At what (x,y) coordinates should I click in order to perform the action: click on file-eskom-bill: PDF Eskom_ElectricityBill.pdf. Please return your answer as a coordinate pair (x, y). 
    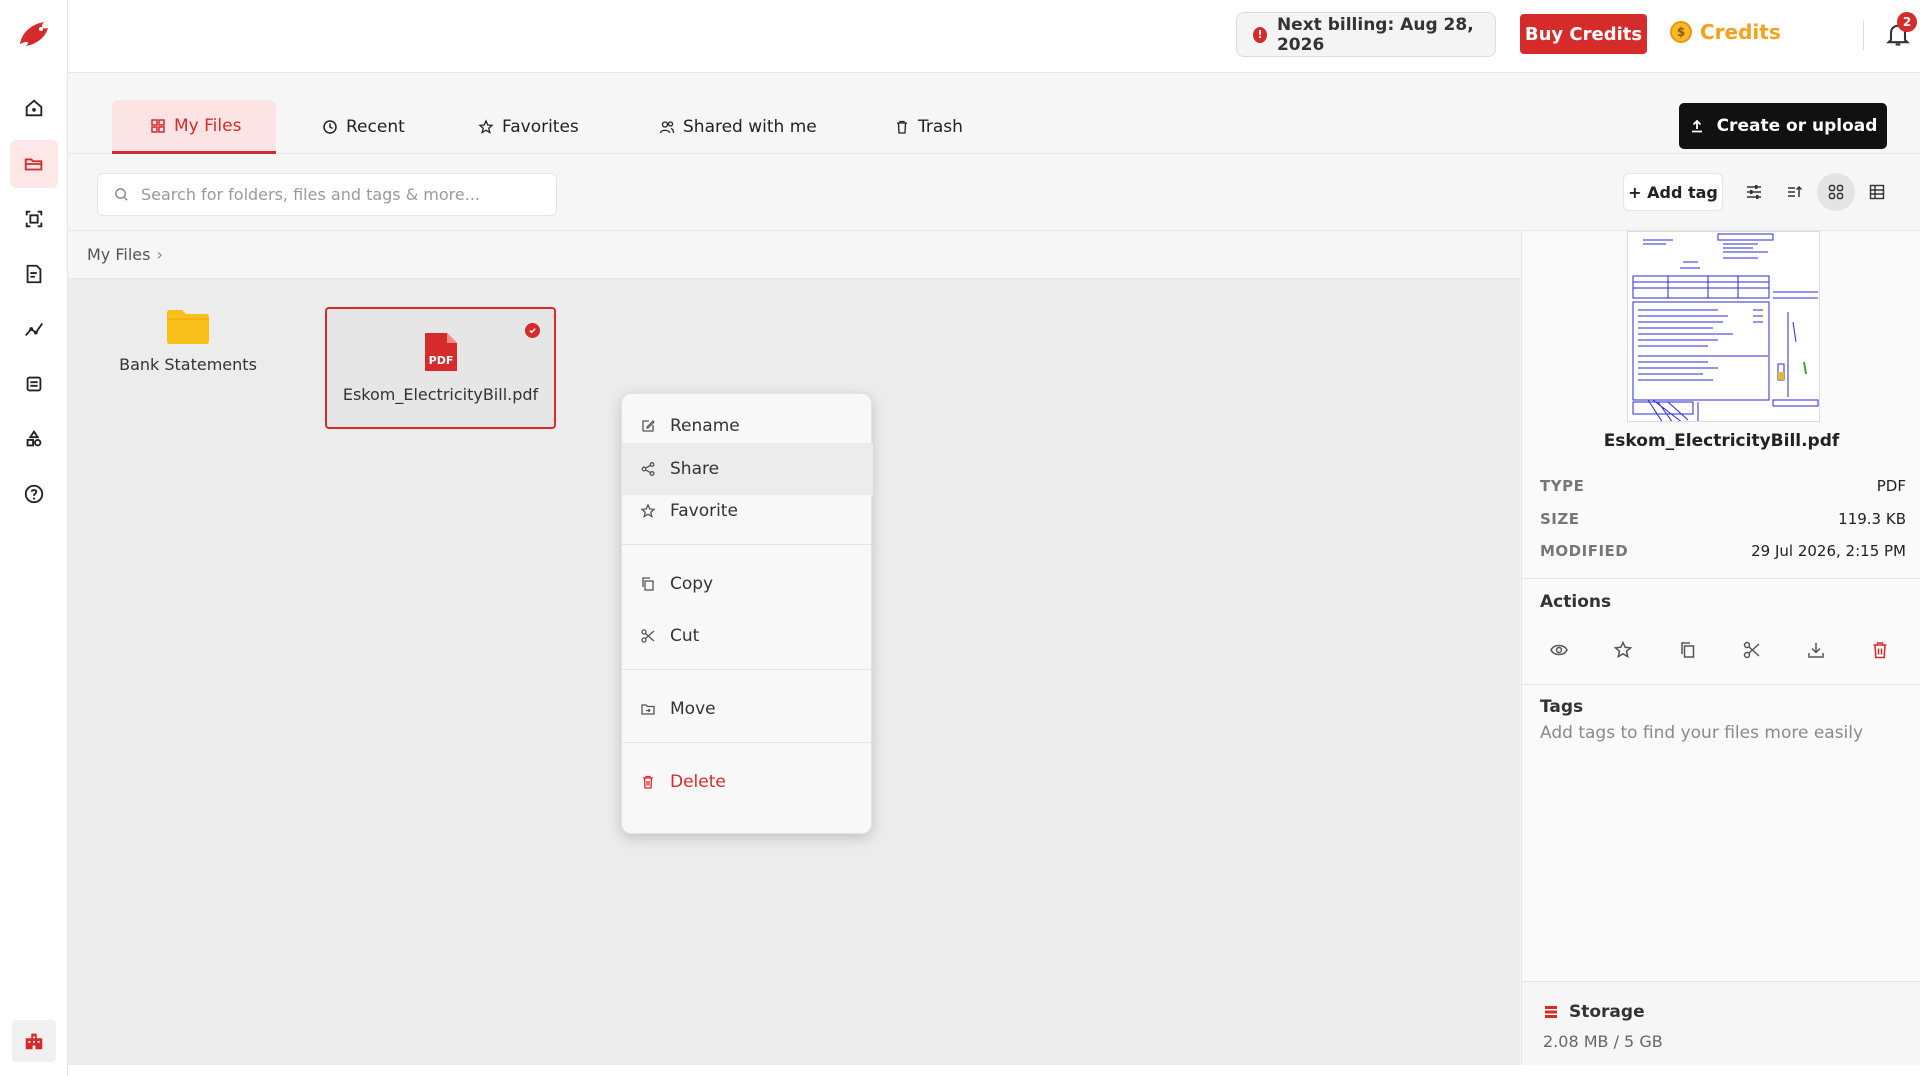
    Looking at the image, I should click on (440, 368).